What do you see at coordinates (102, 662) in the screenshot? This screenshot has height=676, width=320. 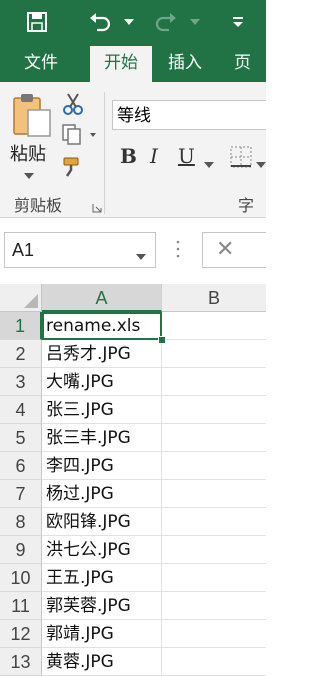 I see `cell-a: 黄蓉.JPG` at bounding box center [102, 662].